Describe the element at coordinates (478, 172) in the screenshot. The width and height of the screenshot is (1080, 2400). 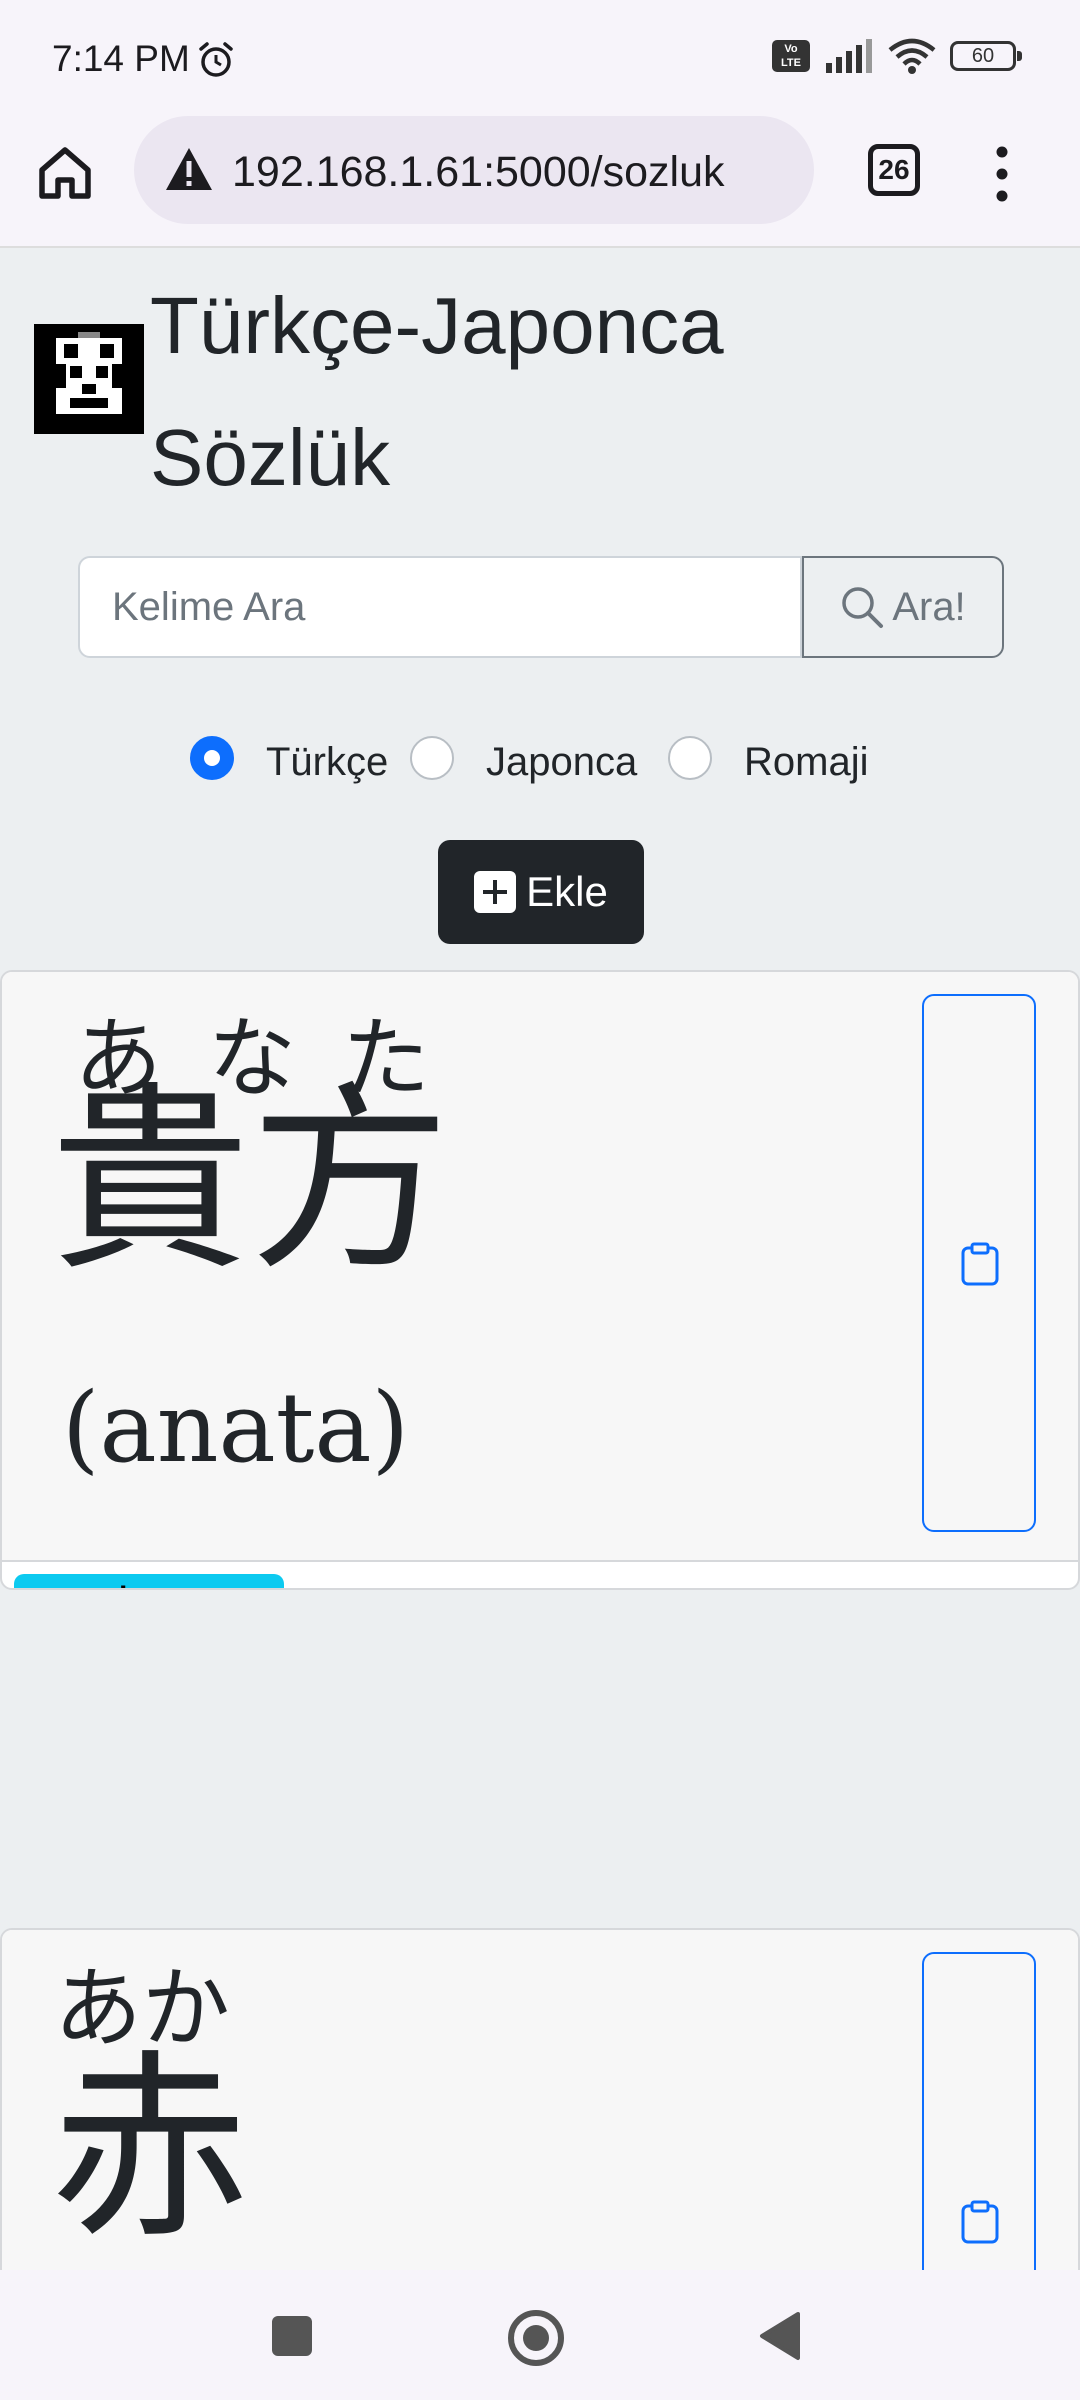
I see `url-text: 192.168.1.61:5000/sozluk` at that location.